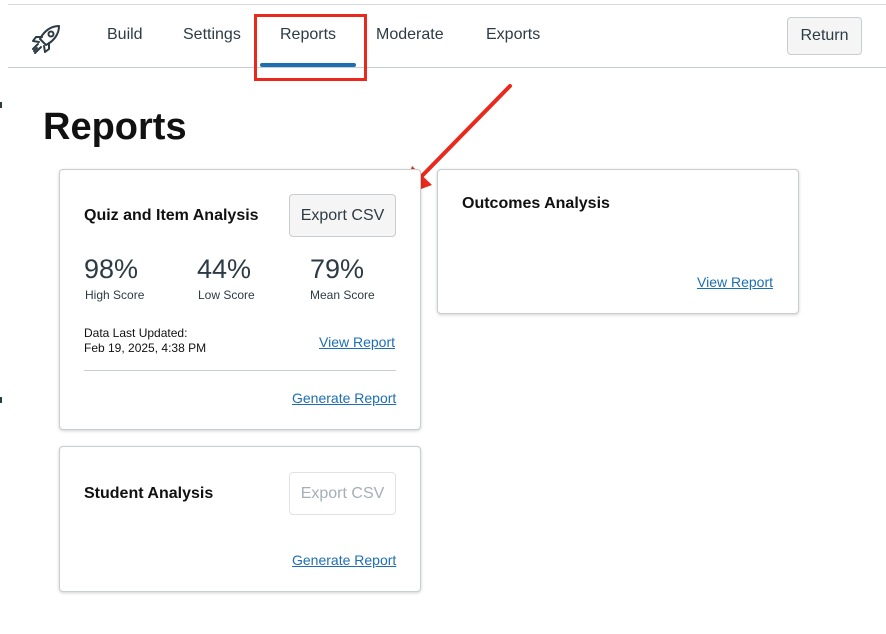  Describe the element at coordinates (171, 215) in the screenshot. I see `card-title: Quiz and Item Analysis` at that location.